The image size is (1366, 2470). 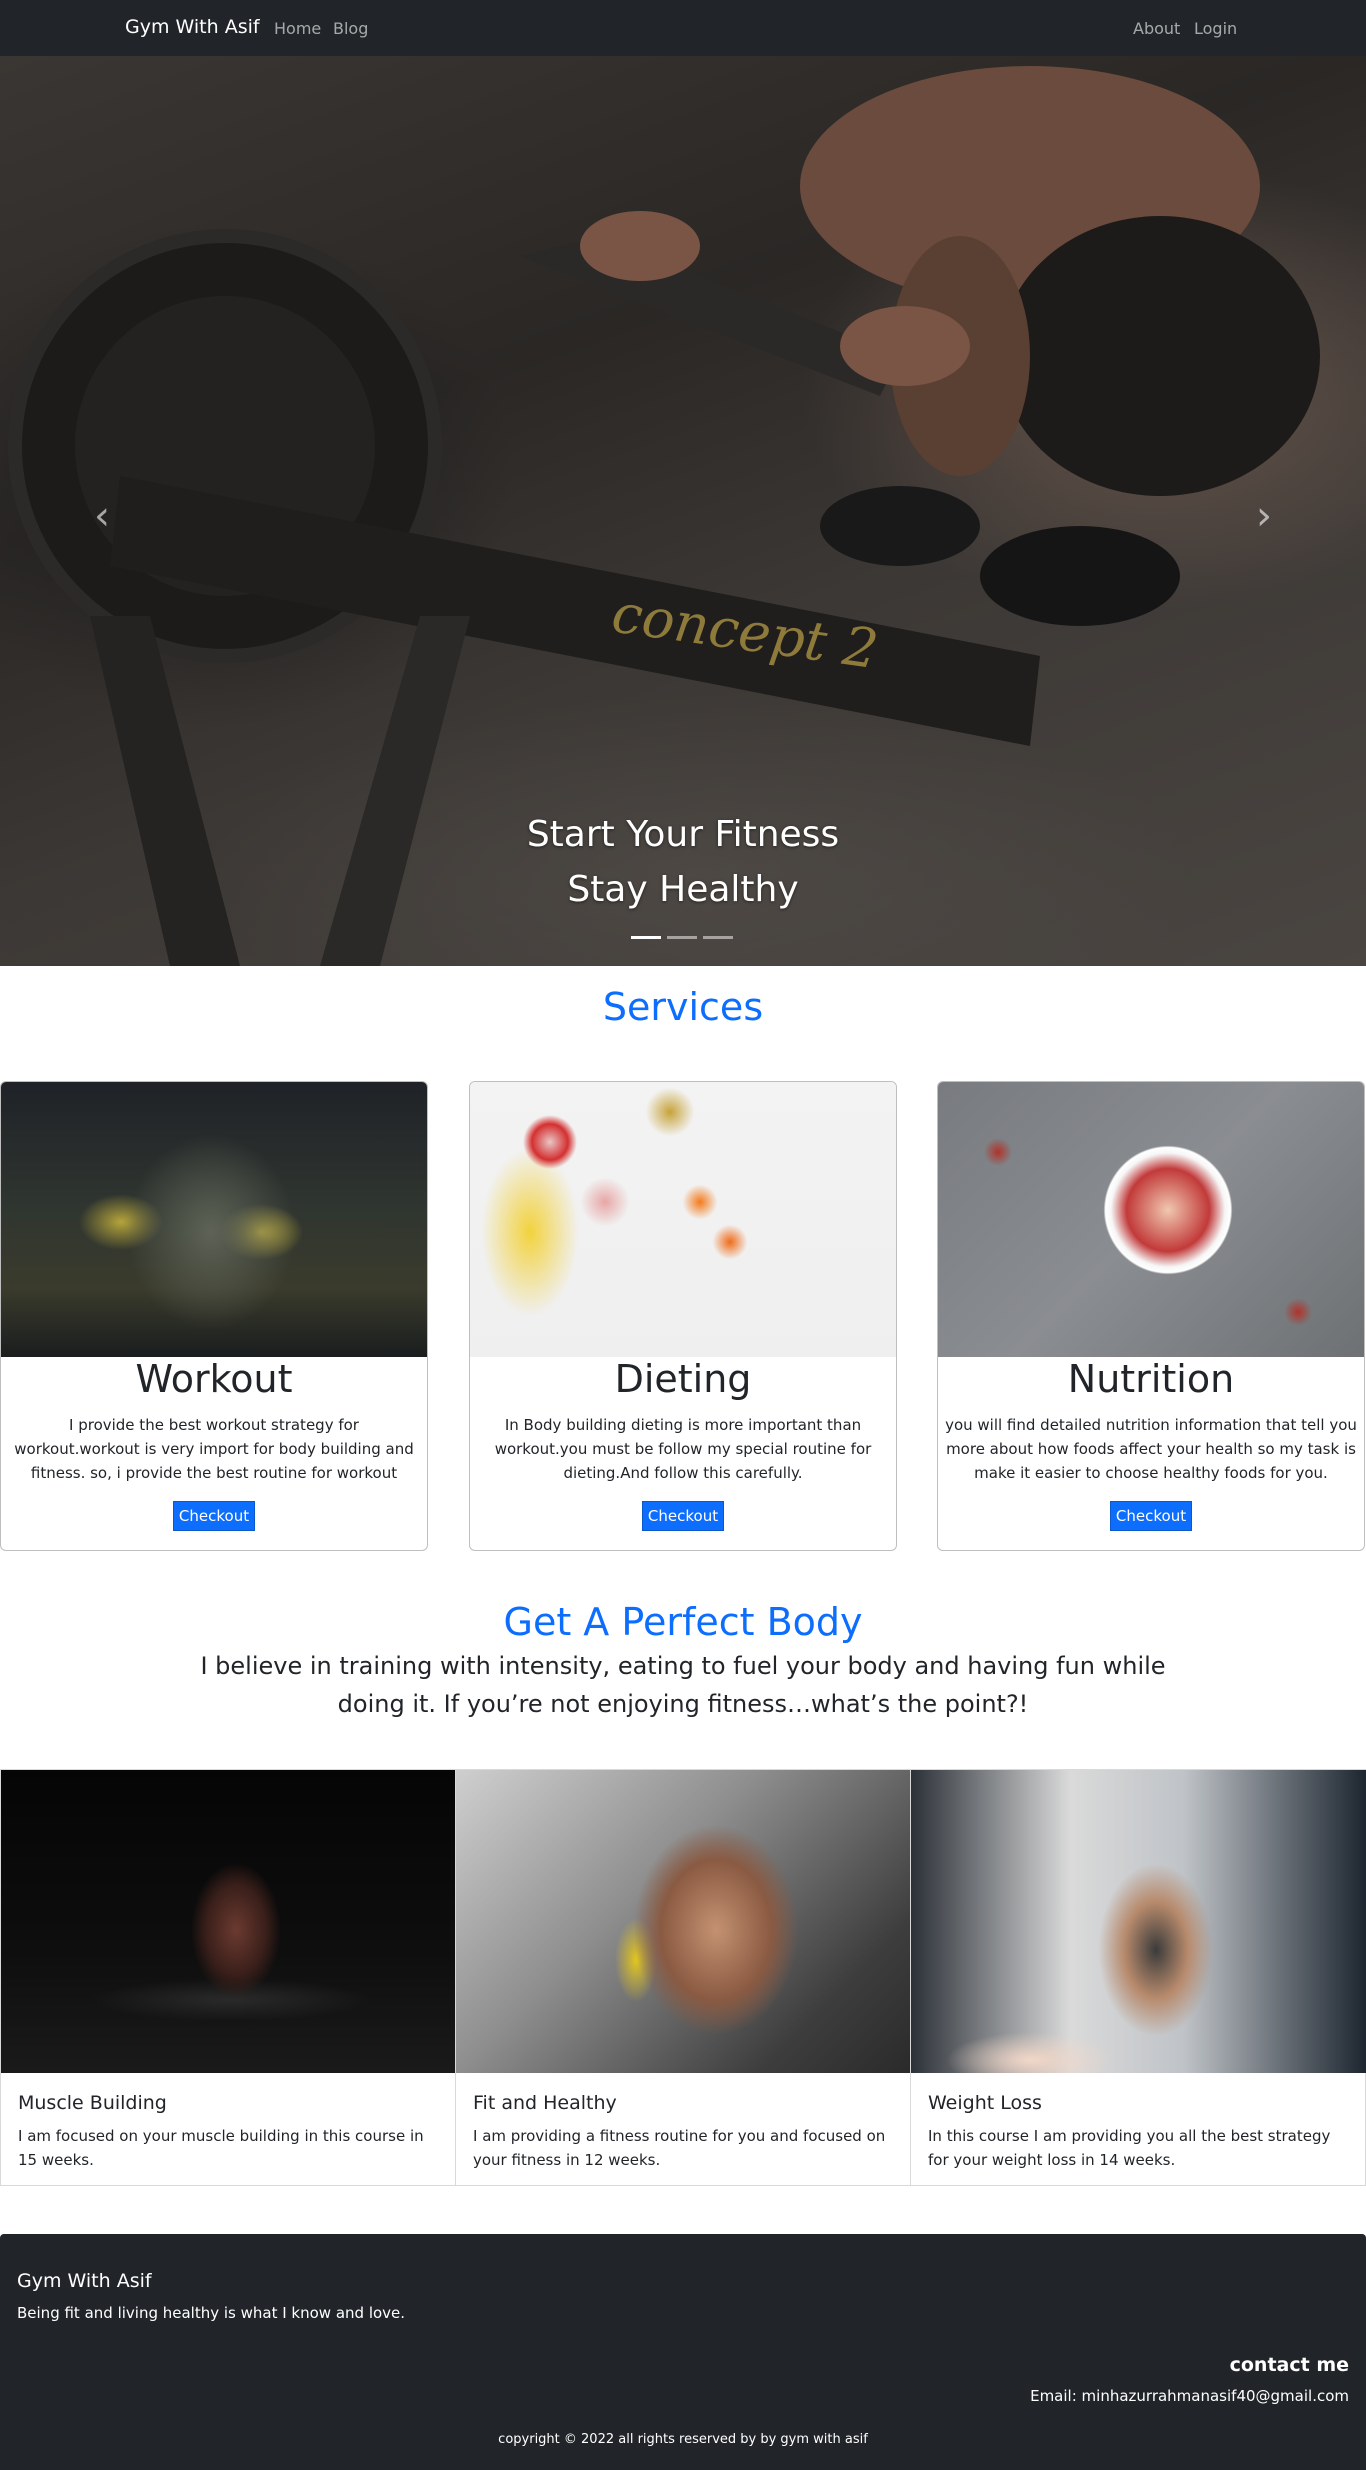 What do you see at coordinates (683, 1219) in the screenshot?
I see `dieting-image` at bounding box center [683, 1219].